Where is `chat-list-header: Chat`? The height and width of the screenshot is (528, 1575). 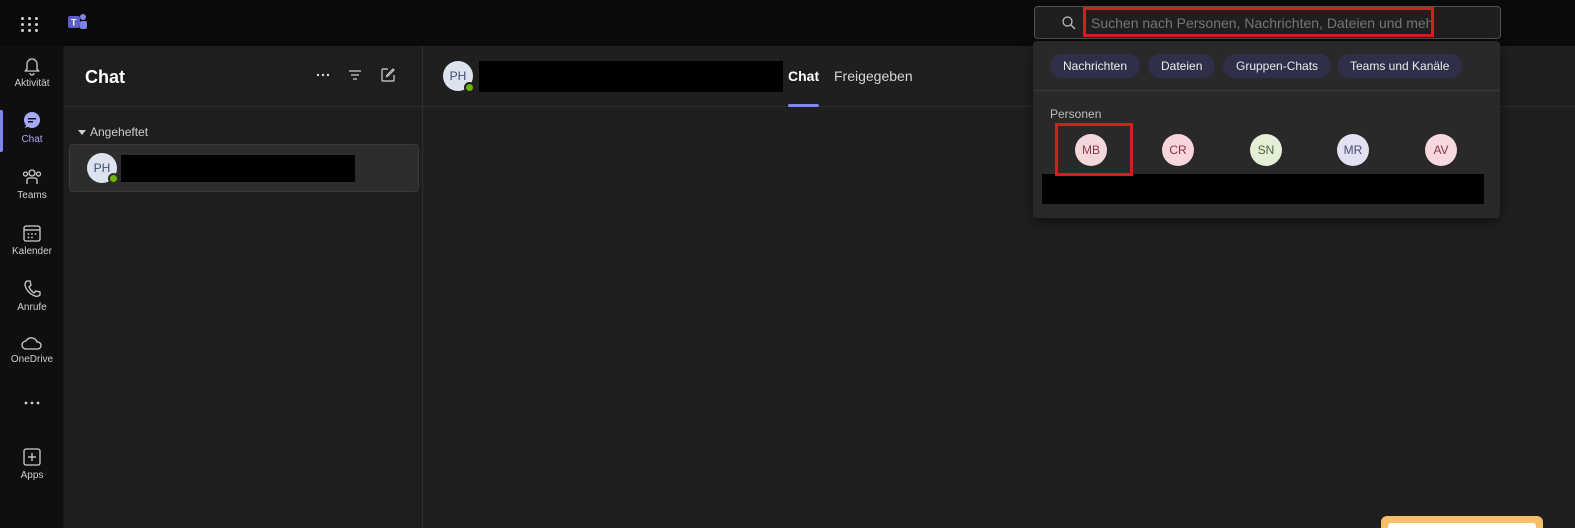 chat-list-header: Chat is located at coordinates (243, 76).